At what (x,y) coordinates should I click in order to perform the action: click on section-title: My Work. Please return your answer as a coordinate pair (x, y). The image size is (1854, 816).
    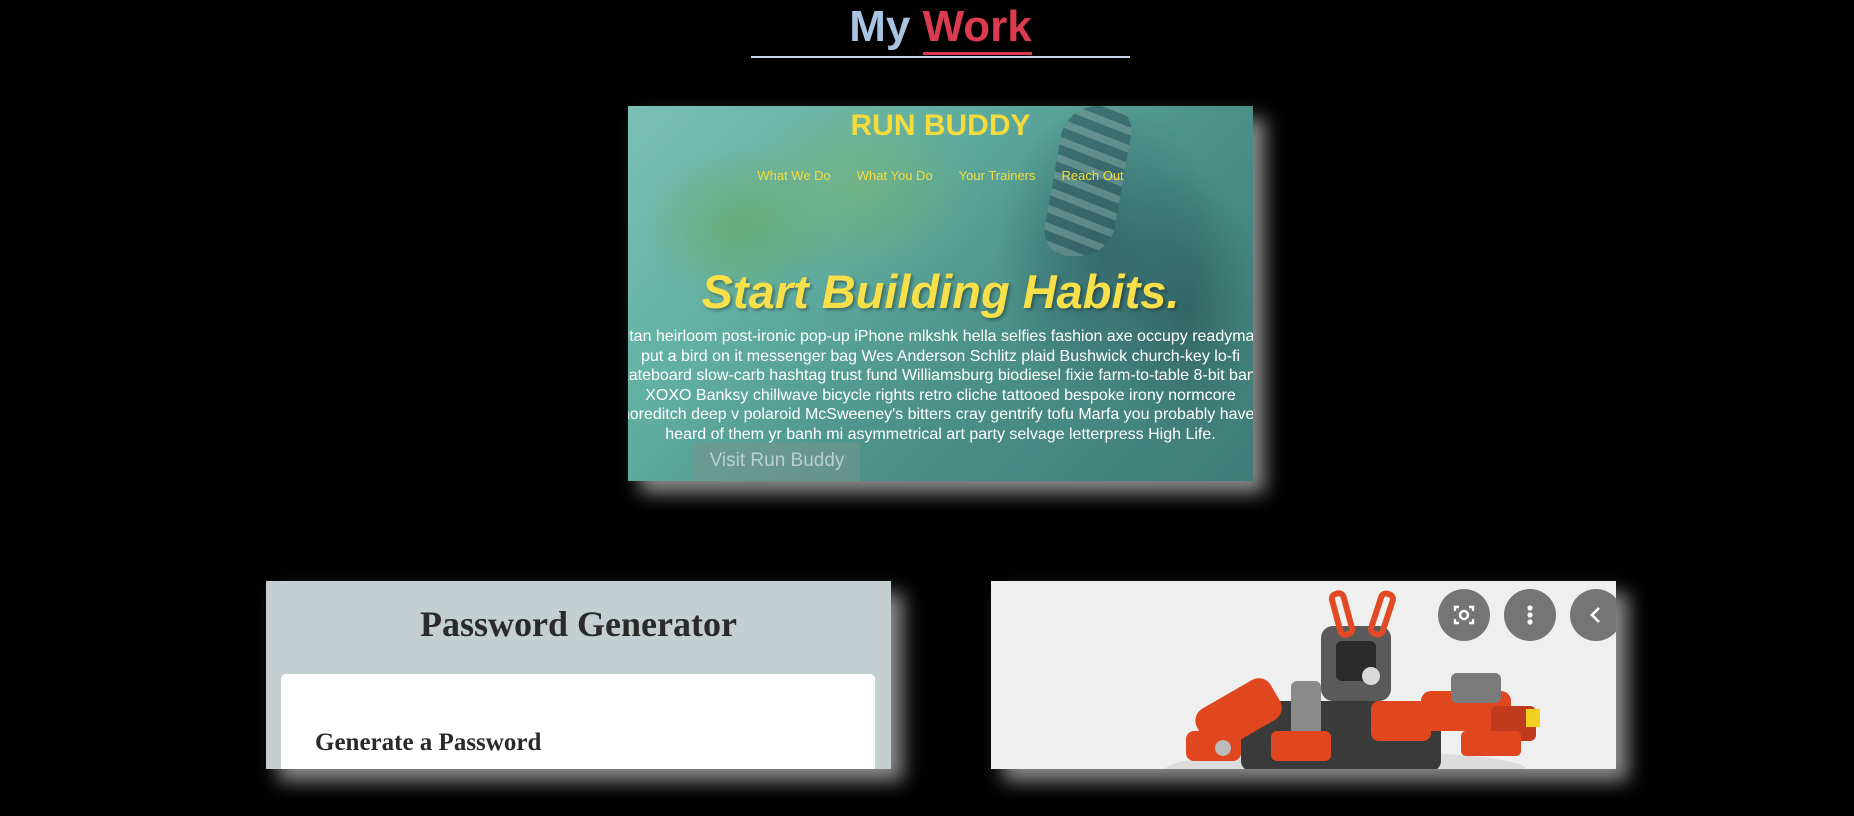
    Looking at the image, I should click on (940, 27).